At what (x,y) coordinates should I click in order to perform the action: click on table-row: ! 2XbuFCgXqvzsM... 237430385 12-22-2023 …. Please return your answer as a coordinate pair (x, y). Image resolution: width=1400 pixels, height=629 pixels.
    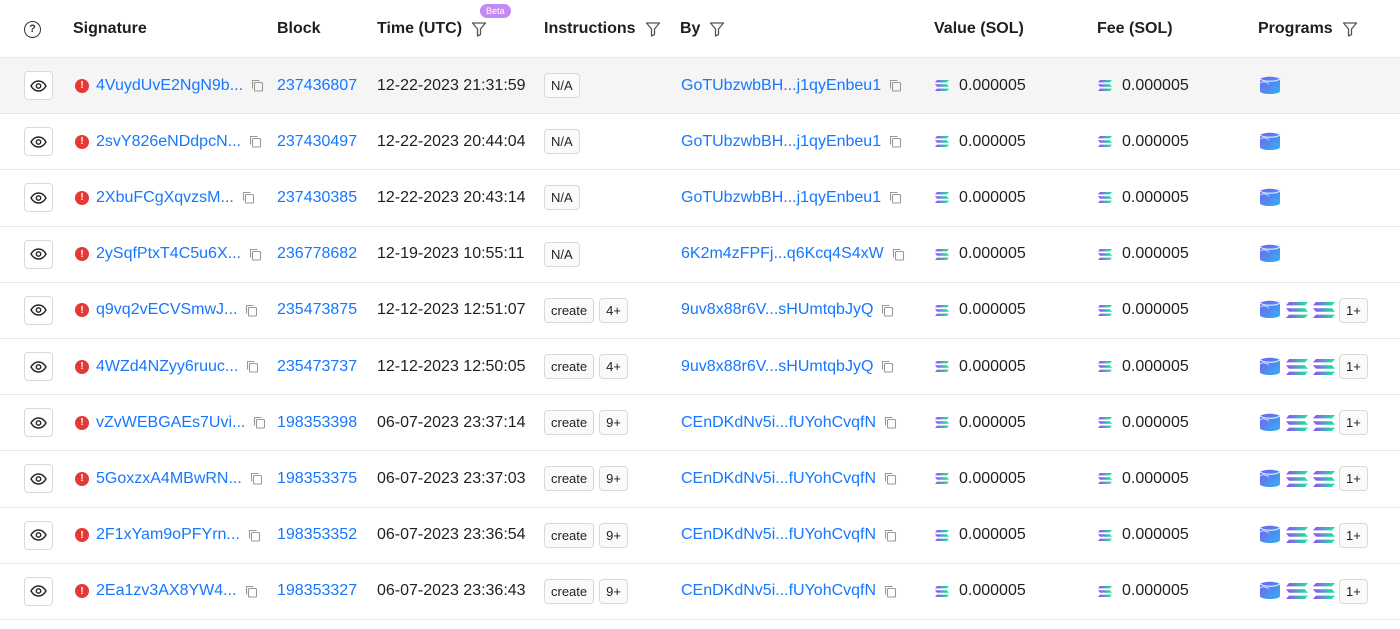
    Looking at the image, I should click on (700, 198).